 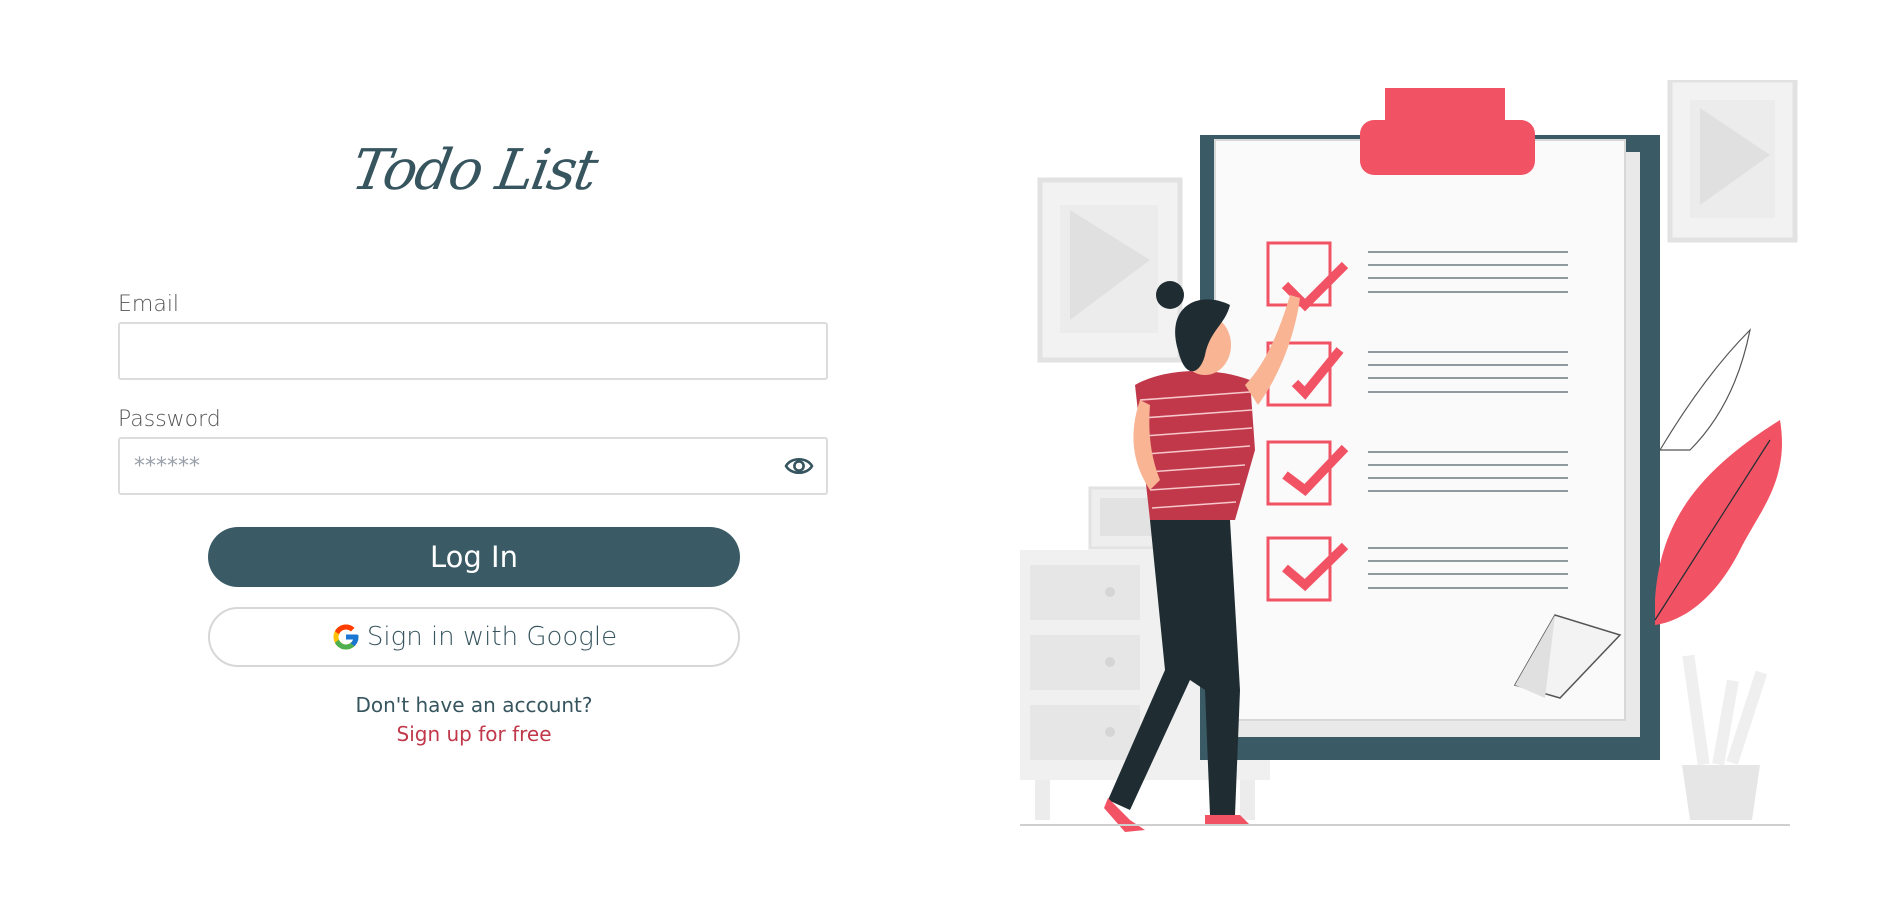 I want to click on email-label: Email, so click(x=149, y=304).